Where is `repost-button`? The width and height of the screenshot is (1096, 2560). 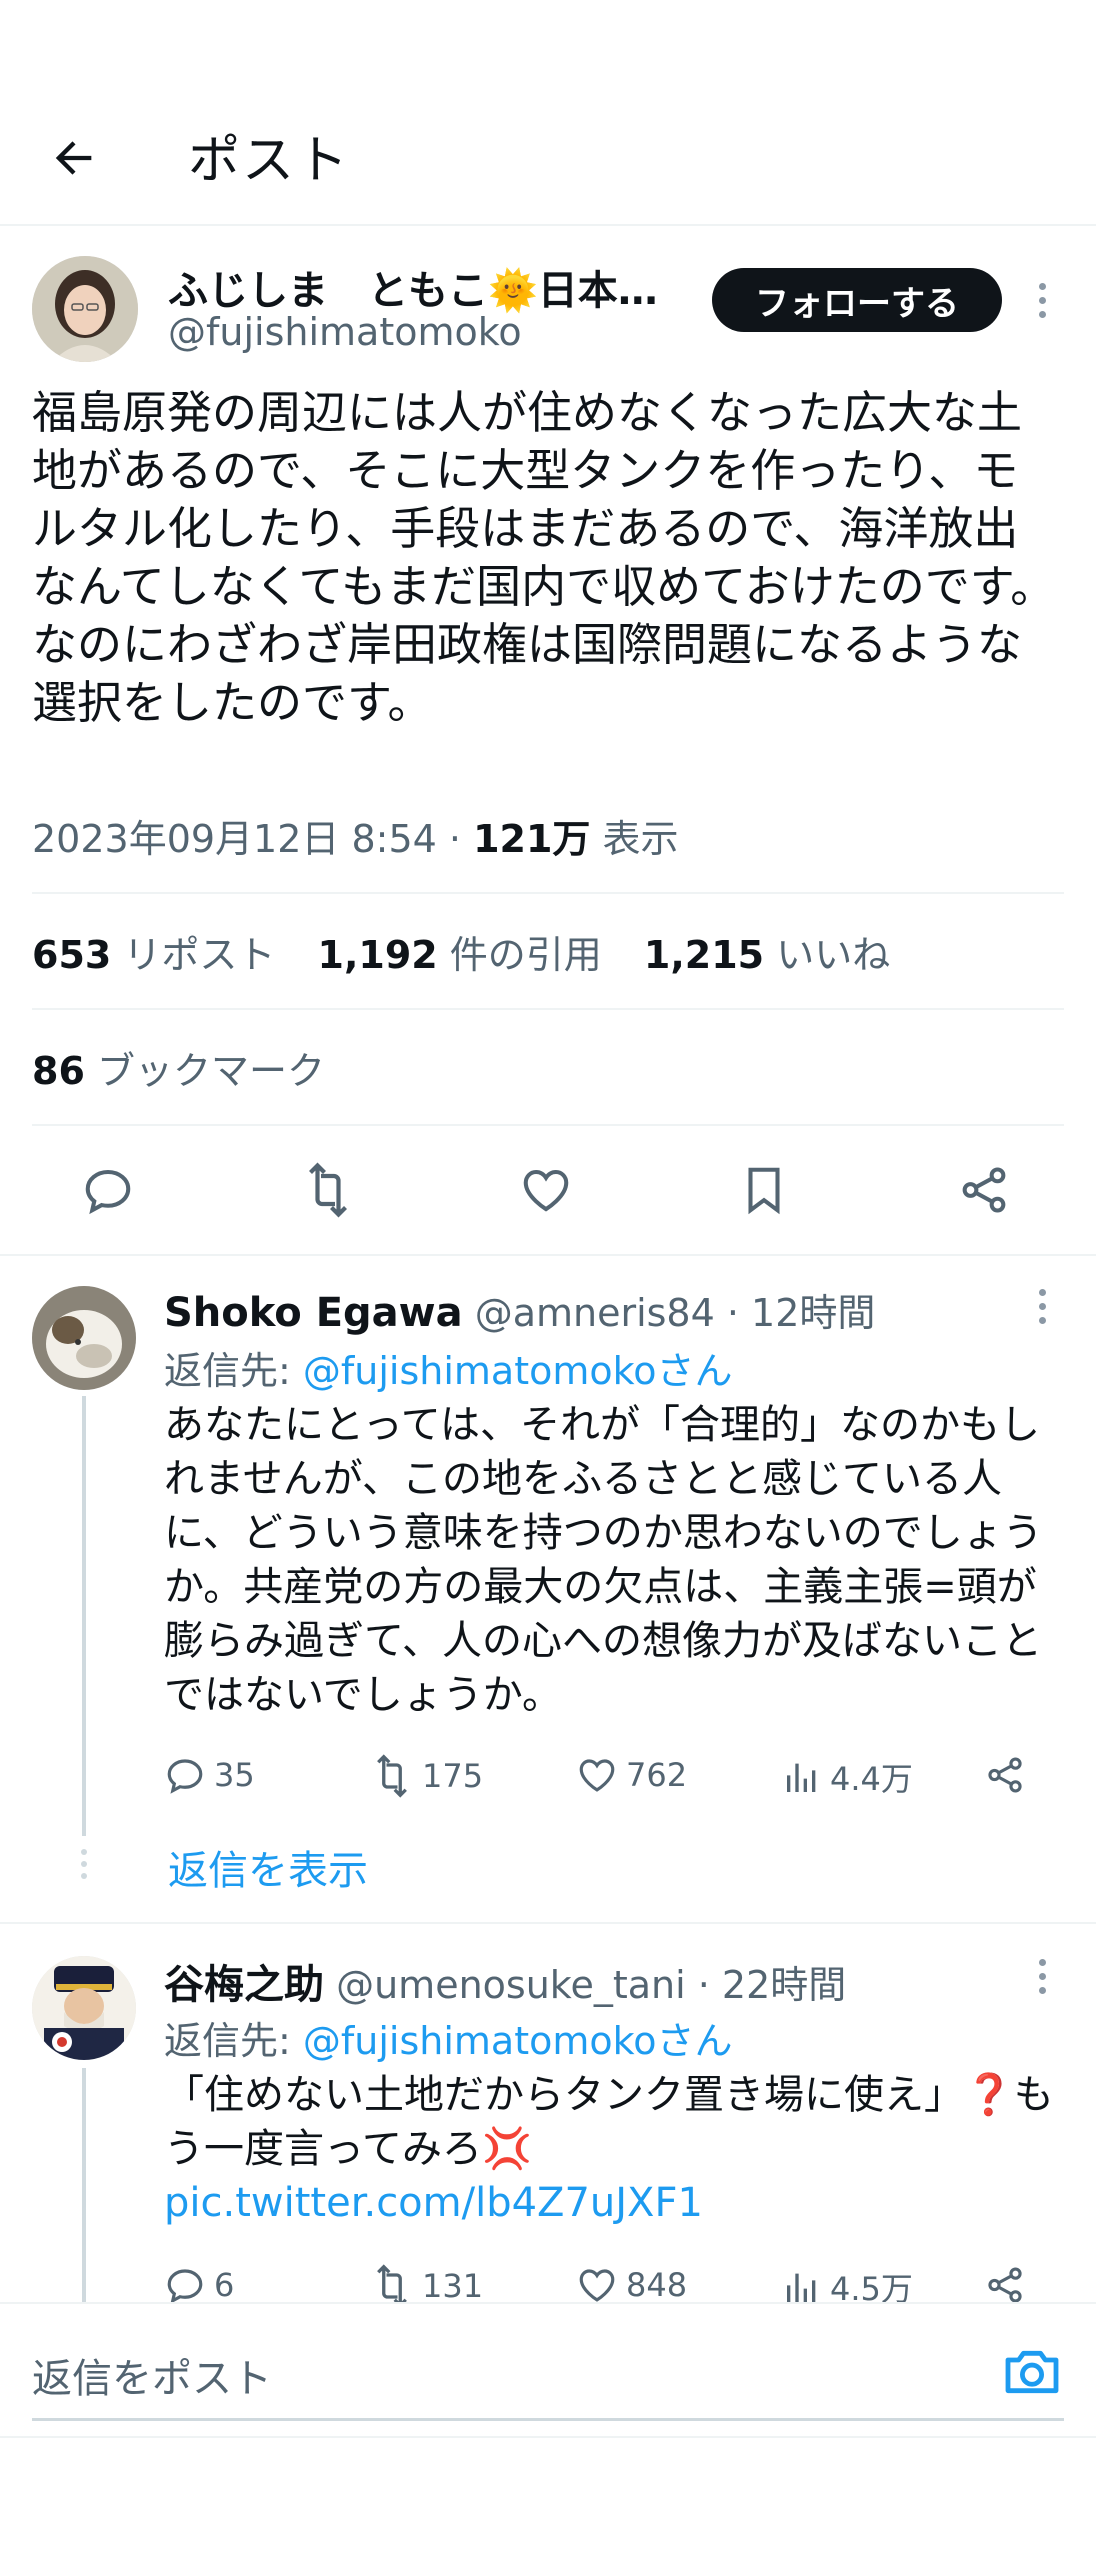
repost-button is located at coordinates (328, 1190).